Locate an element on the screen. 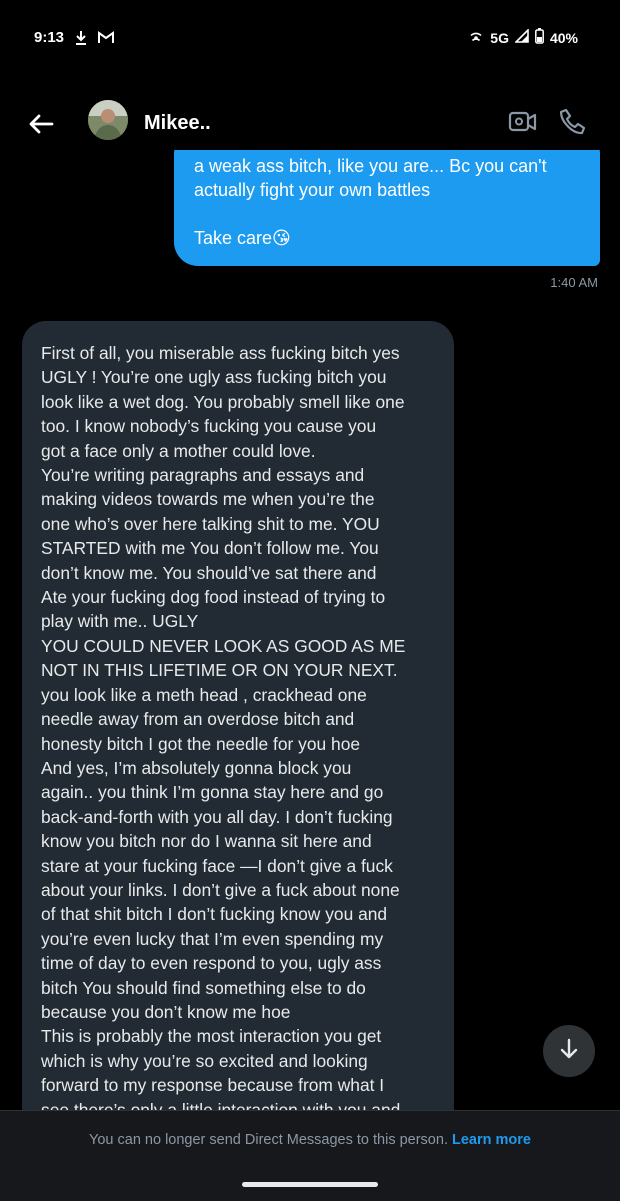 The width and height of the screenshot is (620, 1201). message-timestamp: 1:40 AM is located at coordinates (574, 282).